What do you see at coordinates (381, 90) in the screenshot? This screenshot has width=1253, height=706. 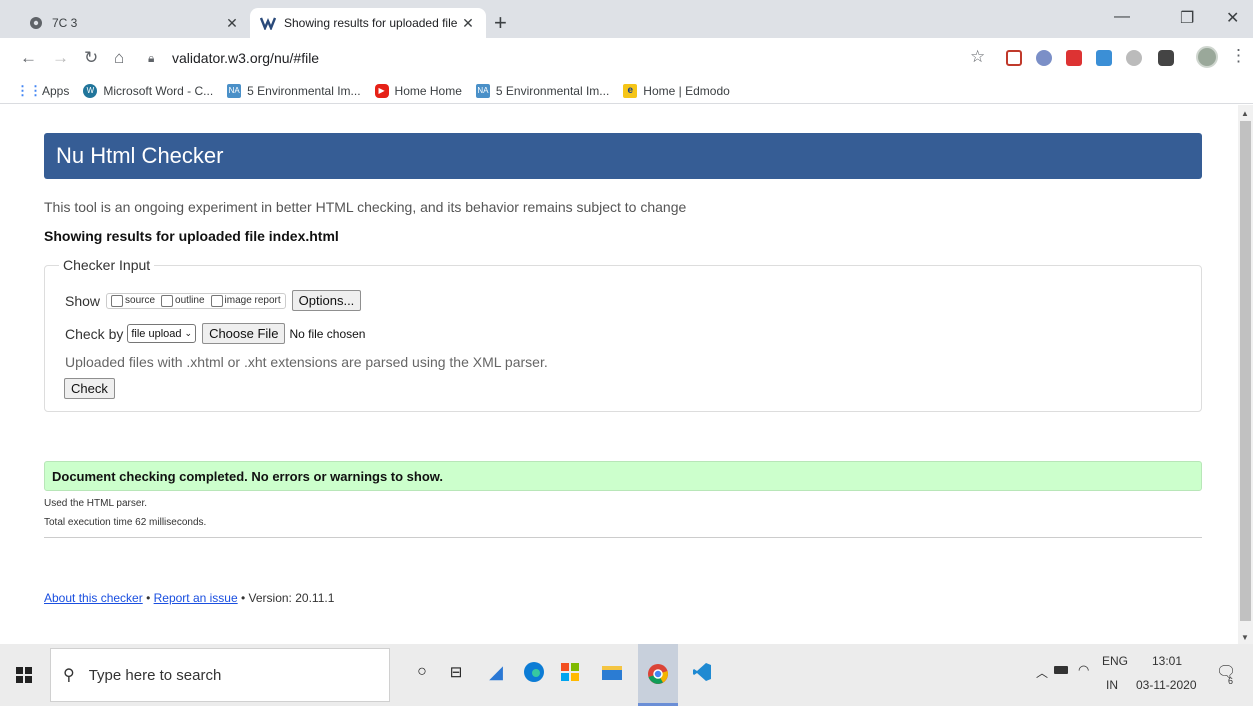 I see `youtube-icon: ▶` at bounding box center [381, 90].